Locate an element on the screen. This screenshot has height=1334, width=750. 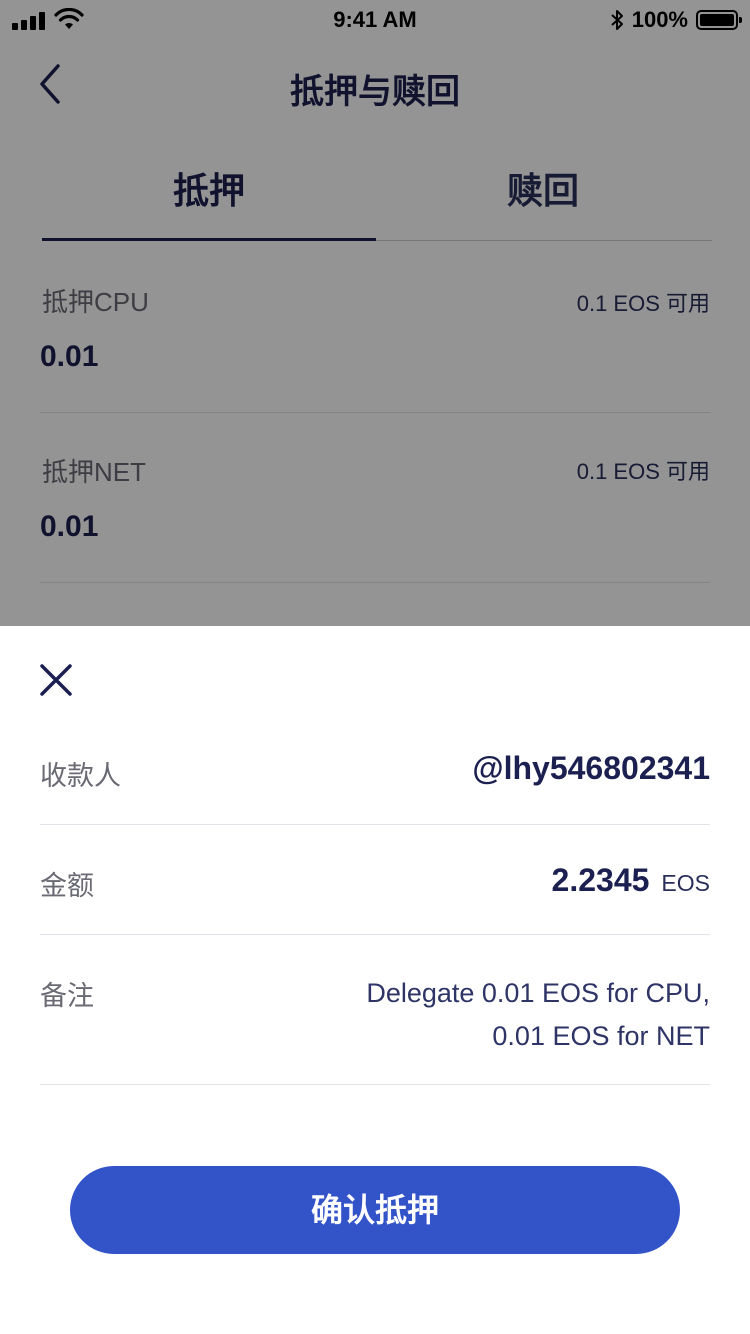
payee-label: 收款人 is located at coordinates (80, 776).